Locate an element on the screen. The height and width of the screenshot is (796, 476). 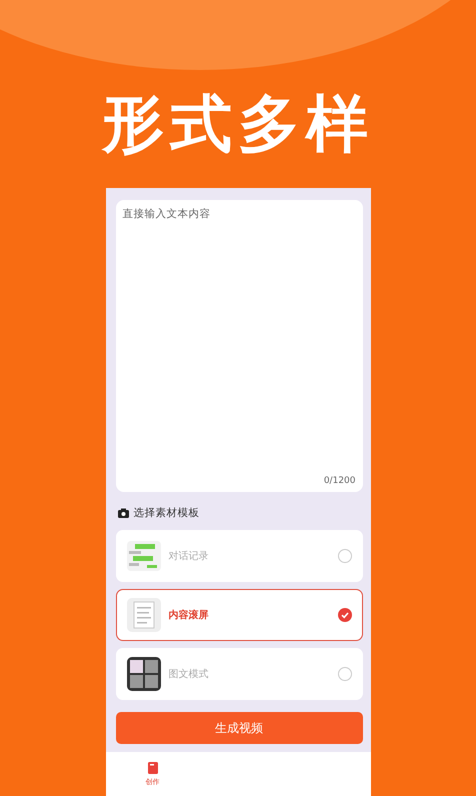
chat-thumbnail-drawing is located at coordinates (143, 556).